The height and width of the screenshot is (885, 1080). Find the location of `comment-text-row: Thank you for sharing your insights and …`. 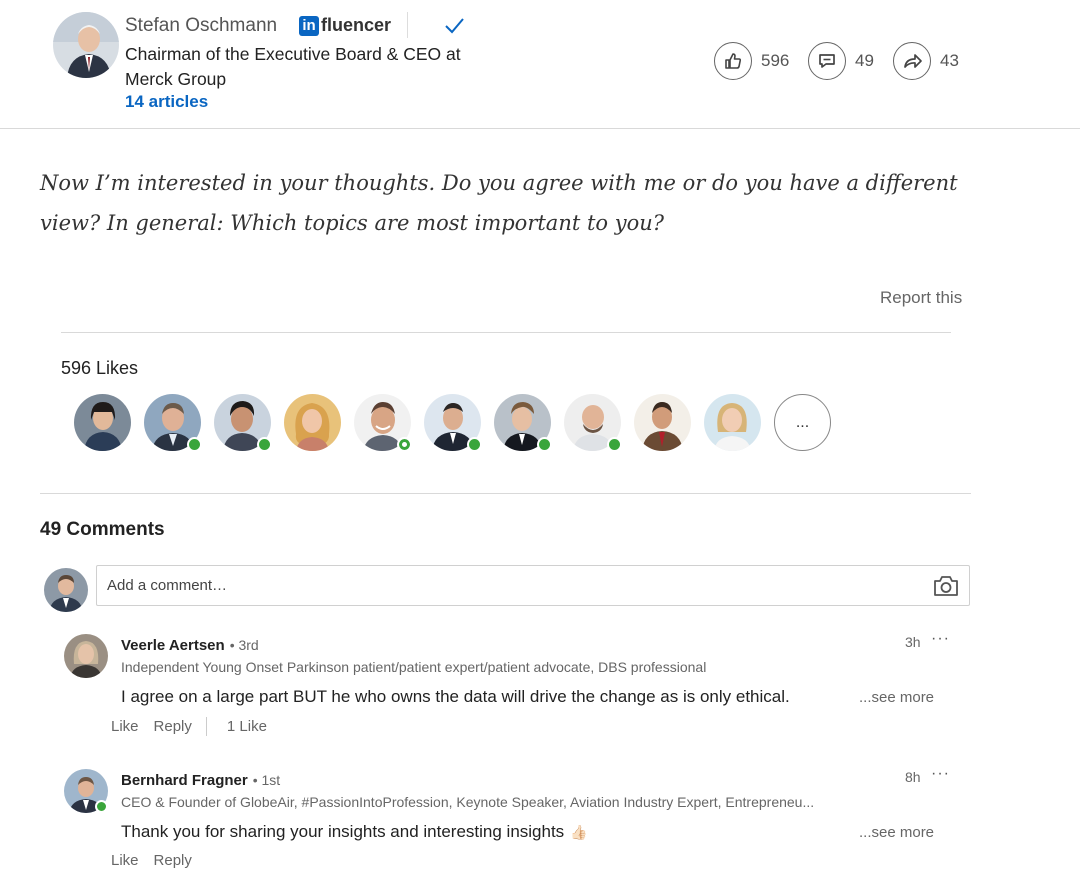

comment-text-row: Thank you for sharing your insights and … is located at coordinates (354, 832).